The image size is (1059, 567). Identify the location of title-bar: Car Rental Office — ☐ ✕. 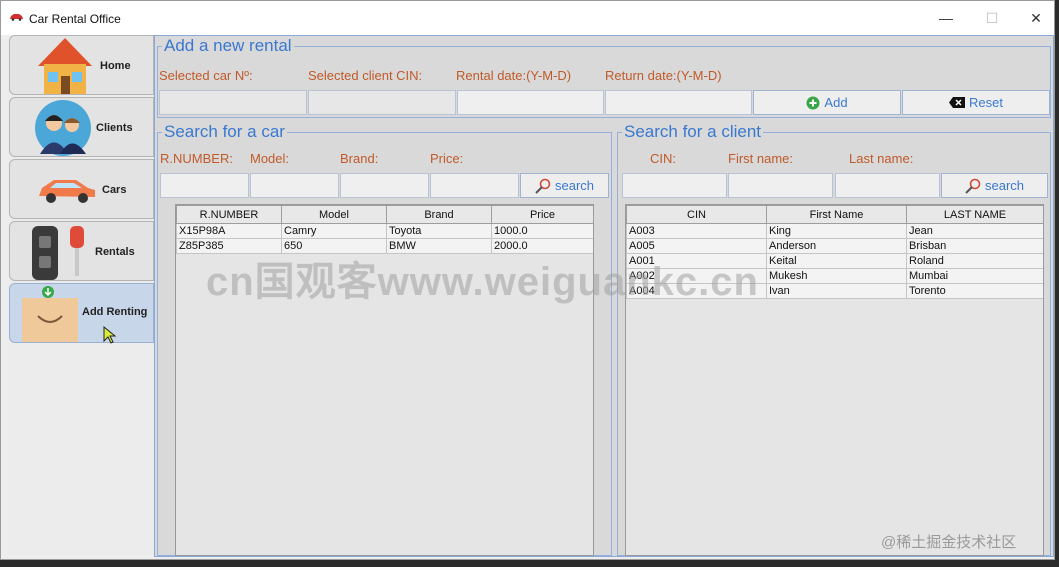
(527, 18).